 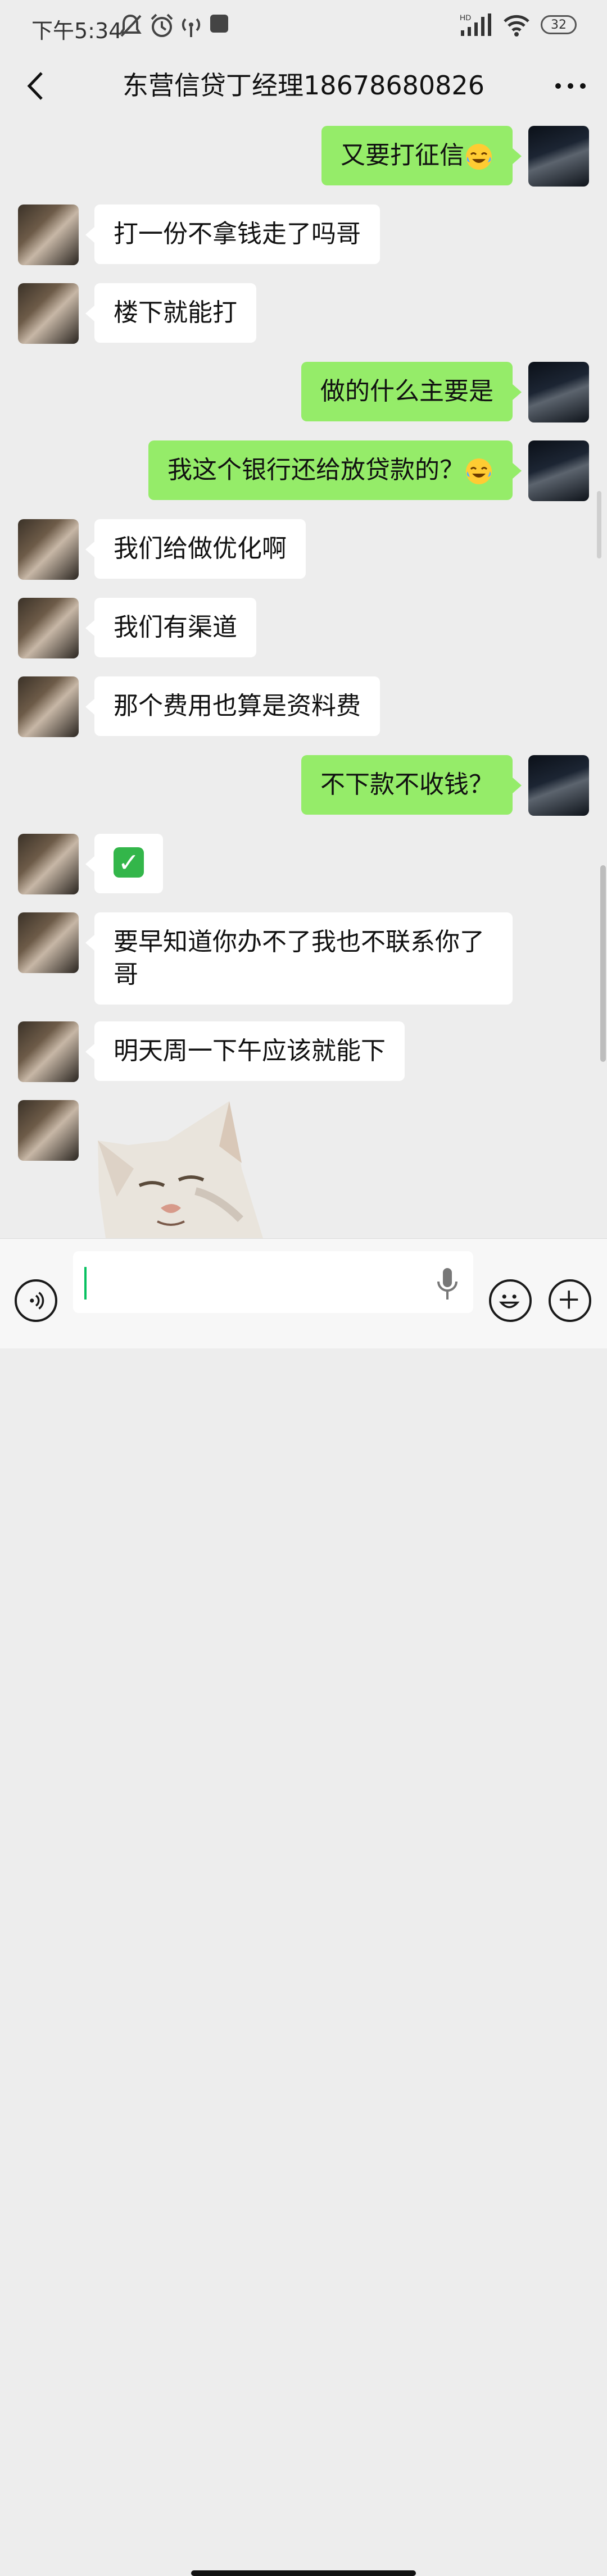 I want to click on scroll-thumb, so click(x=603, y=964).